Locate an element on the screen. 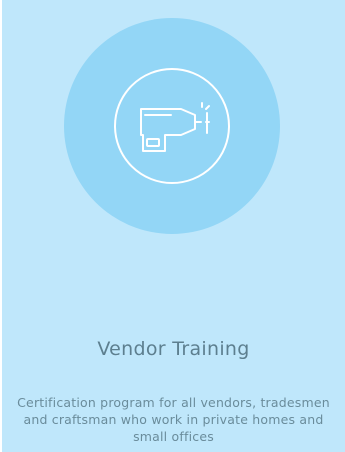  drill-icon is located at coordinates (175, 127).